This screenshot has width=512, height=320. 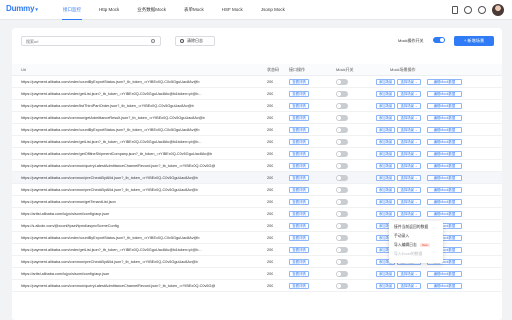 What do you see at coordinates (439, 40) in the screenshot?
I see `mock-master-toggle` at bounding box center [439, 40].